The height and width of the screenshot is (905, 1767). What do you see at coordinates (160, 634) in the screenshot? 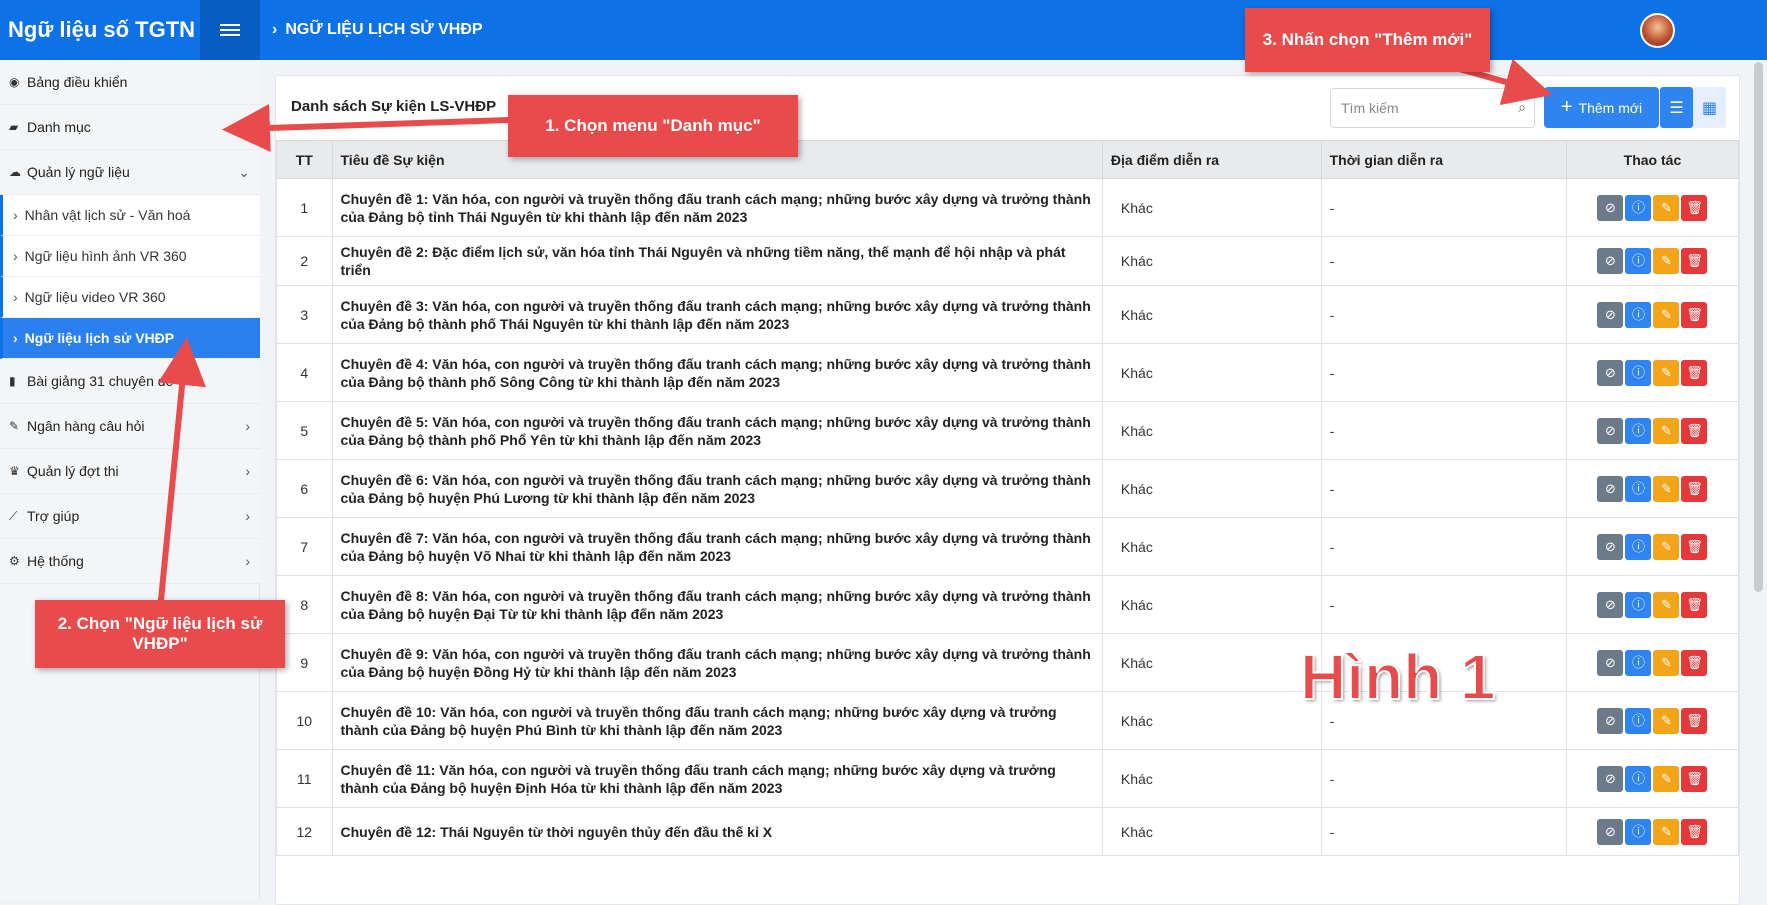
I see `annotation-step-2: 2. Chọn "Ngữ liệu lịch sử VHĐP"` at bounding box center [160, 634].